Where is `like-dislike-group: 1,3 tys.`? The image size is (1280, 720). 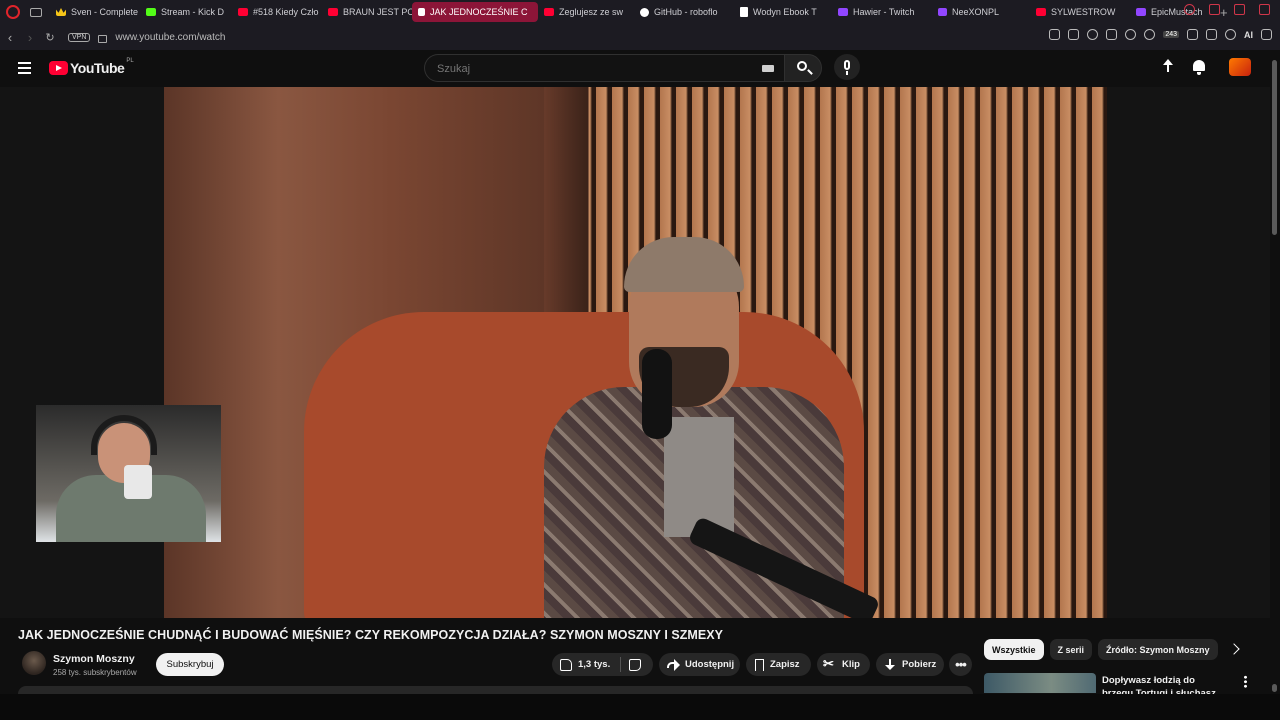
like-dislike-group: 1,3 tys. is located at coordinates (602, 664).